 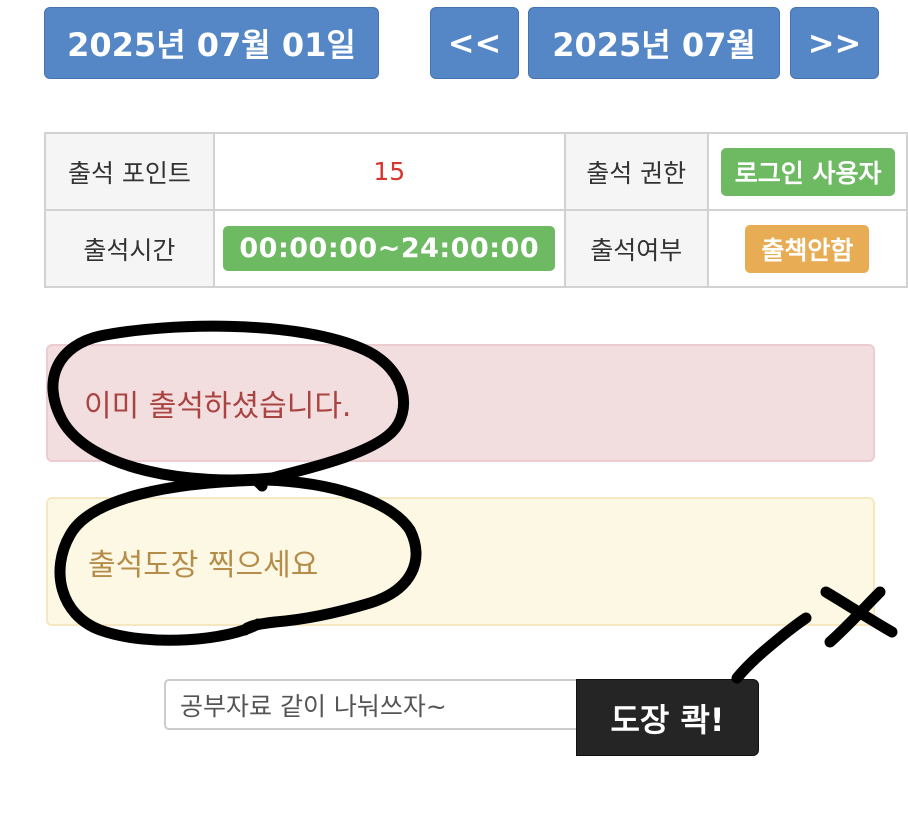 I want to click on point-label: 출석 포인트, so click(x=129, y=171).